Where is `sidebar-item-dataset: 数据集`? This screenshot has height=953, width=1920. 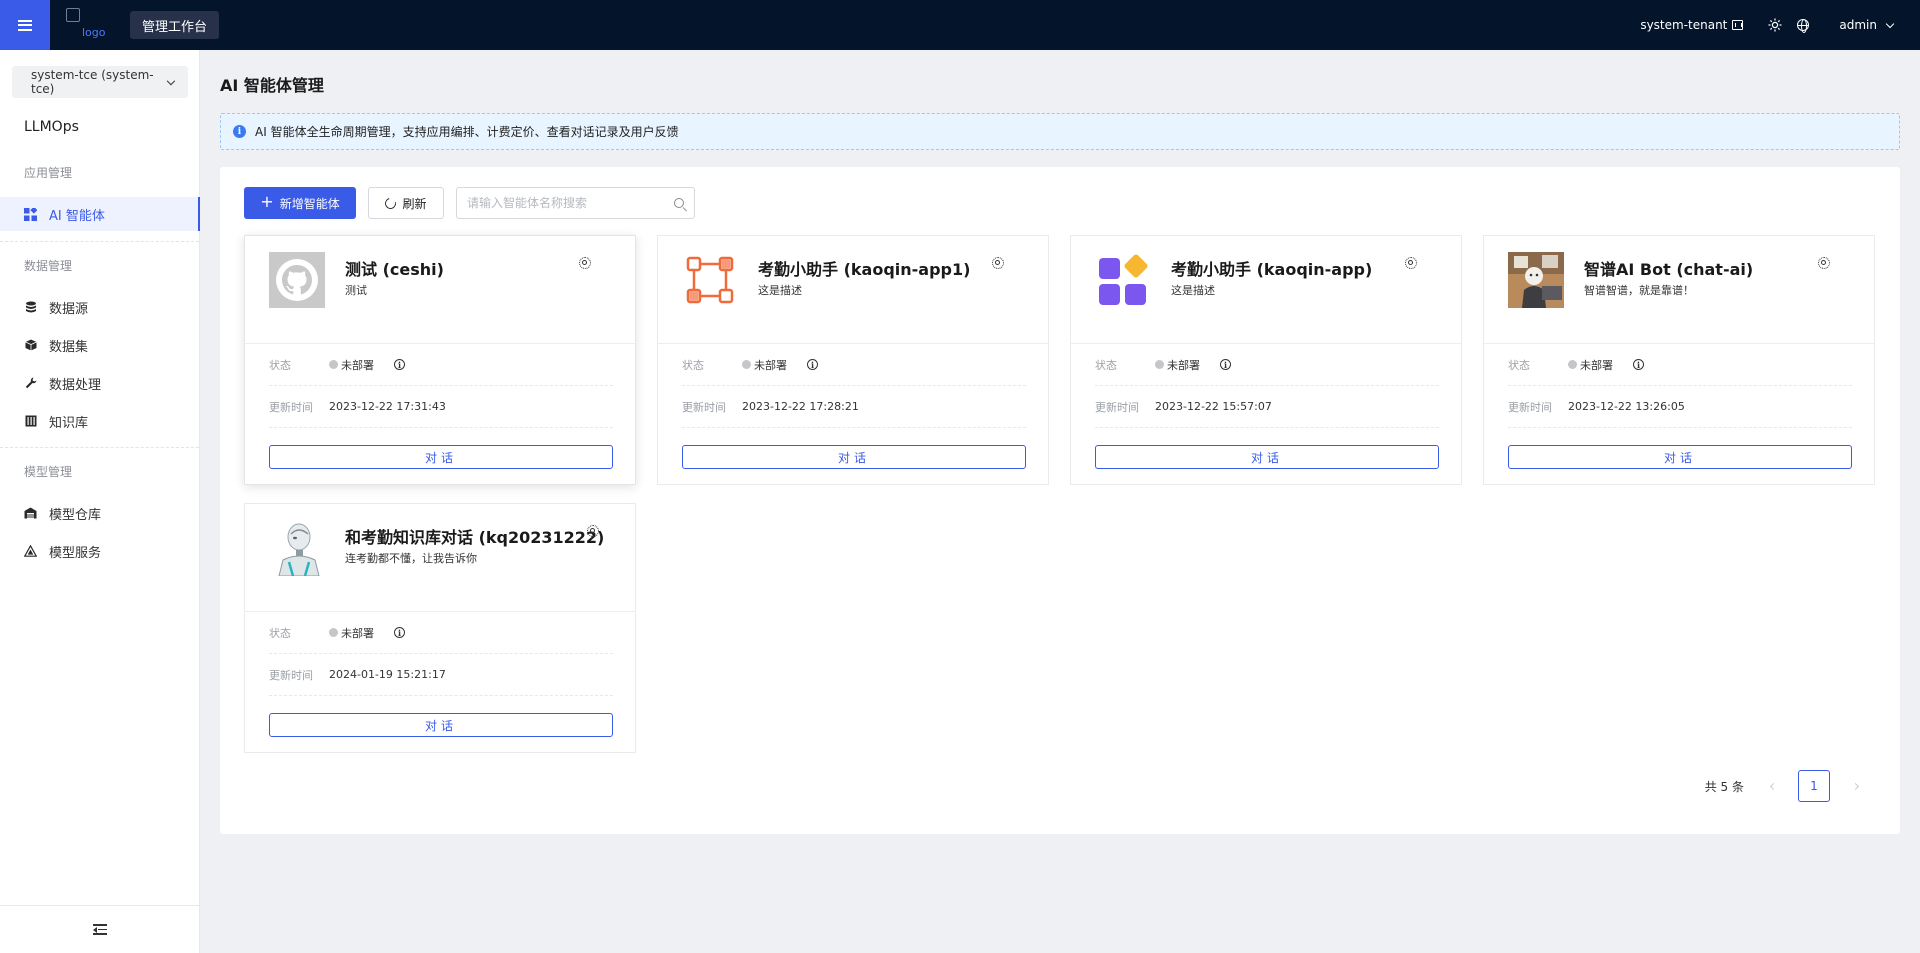
sidebar-item-dataset: 数据集 is located at coordinates (100, 345).